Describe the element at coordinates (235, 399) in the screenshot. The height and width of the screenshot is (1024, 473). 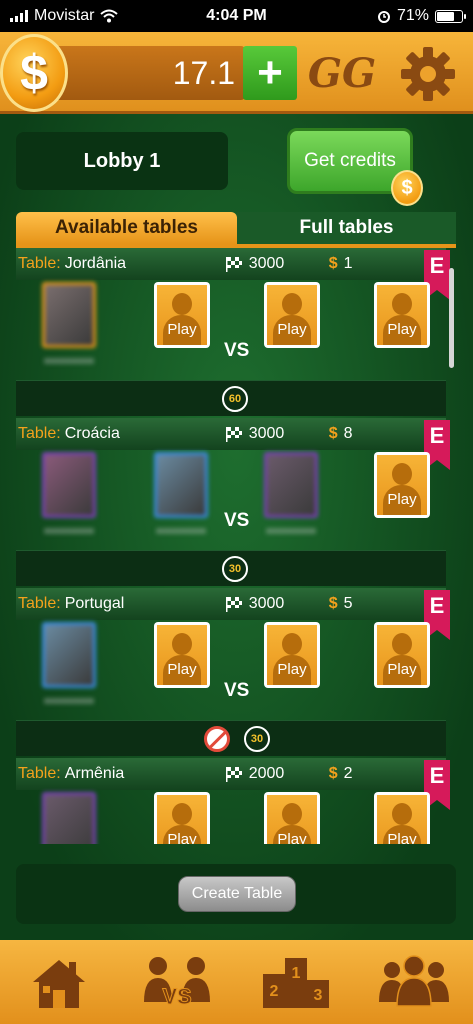
I see `turn-timer-icon: 60` at that location.